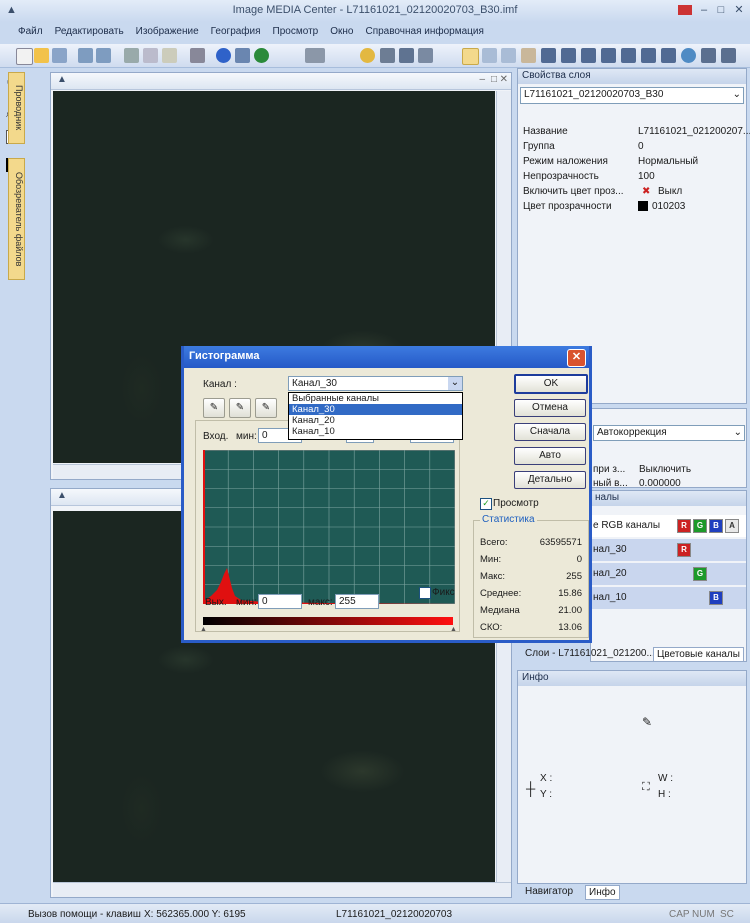 This screenshot has width=750, height=923. Describe the element at coordinates (668, 574) in the screenshot. I see `channel-row: нал_20 G` at that location.